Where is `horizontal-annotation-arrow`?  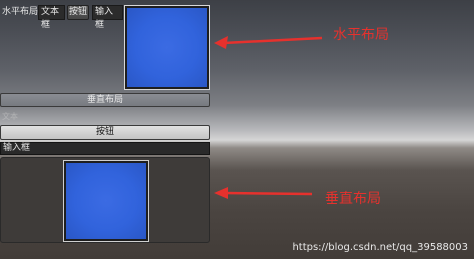 horizontal-annotation-arrow is located at coordinates (269, 42).